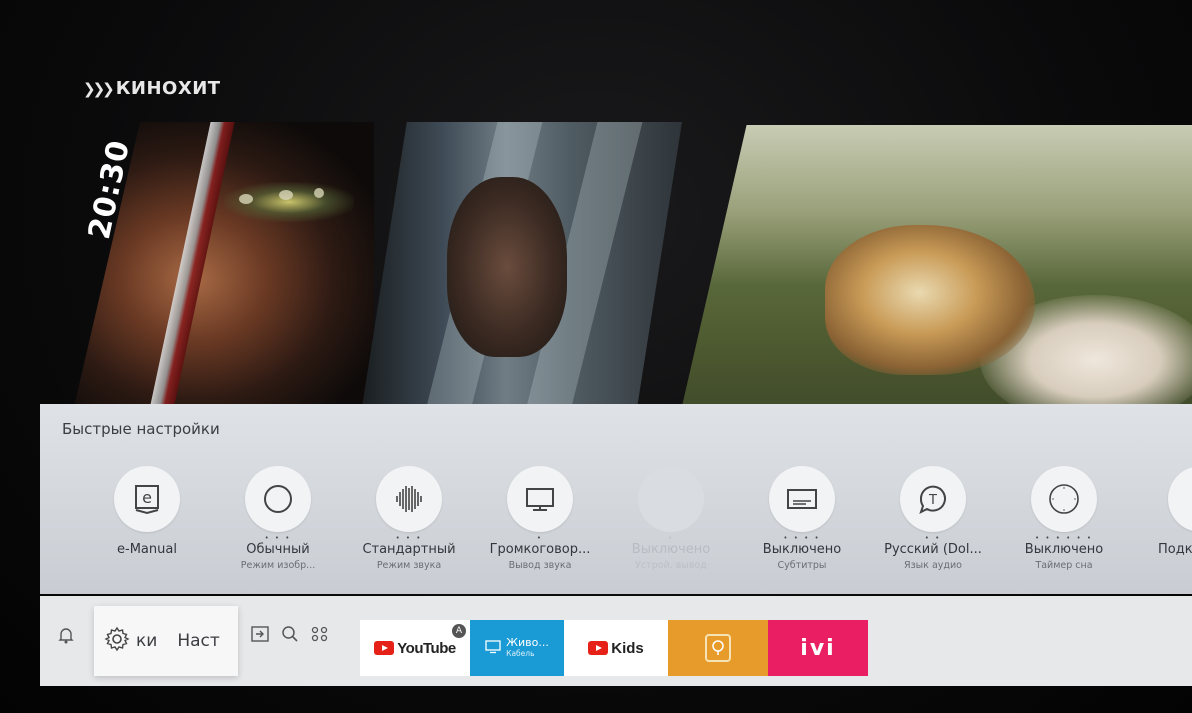  I want to click on source-icon, so click(260, 636).